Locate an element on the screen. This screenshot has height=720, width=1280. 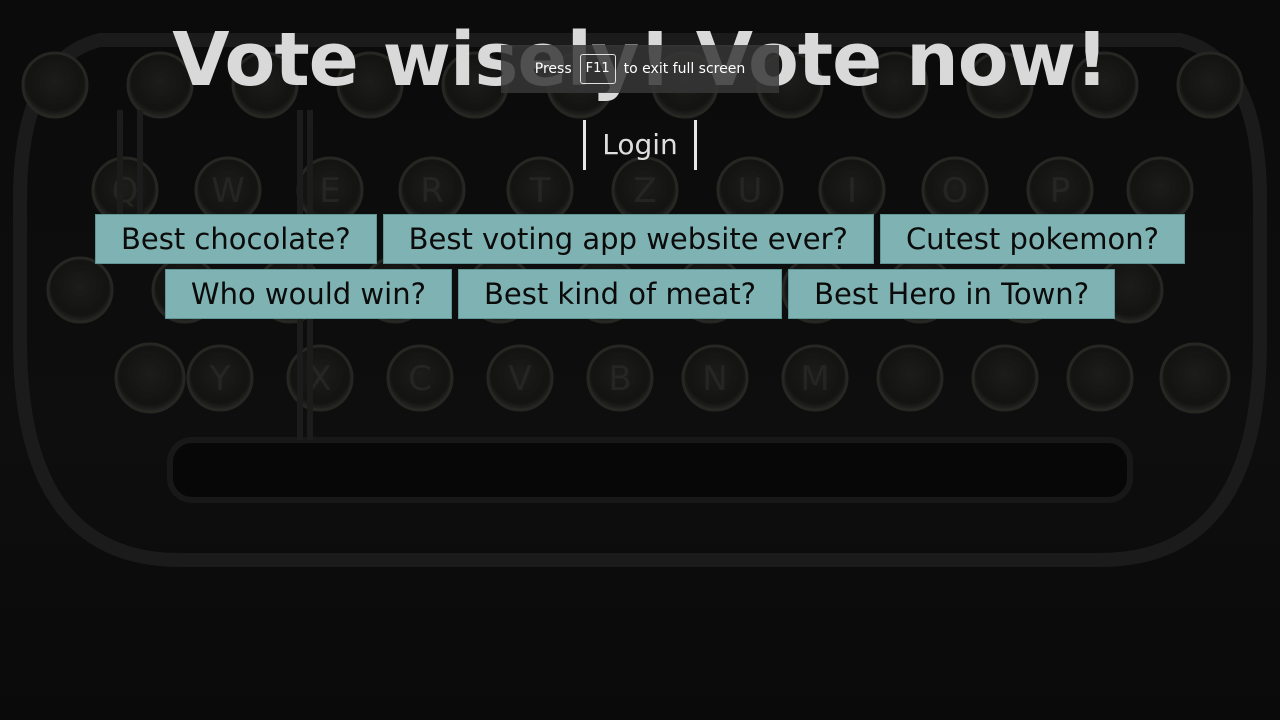
poll-button: Best chocolate? is located at coordinates (236, 239).